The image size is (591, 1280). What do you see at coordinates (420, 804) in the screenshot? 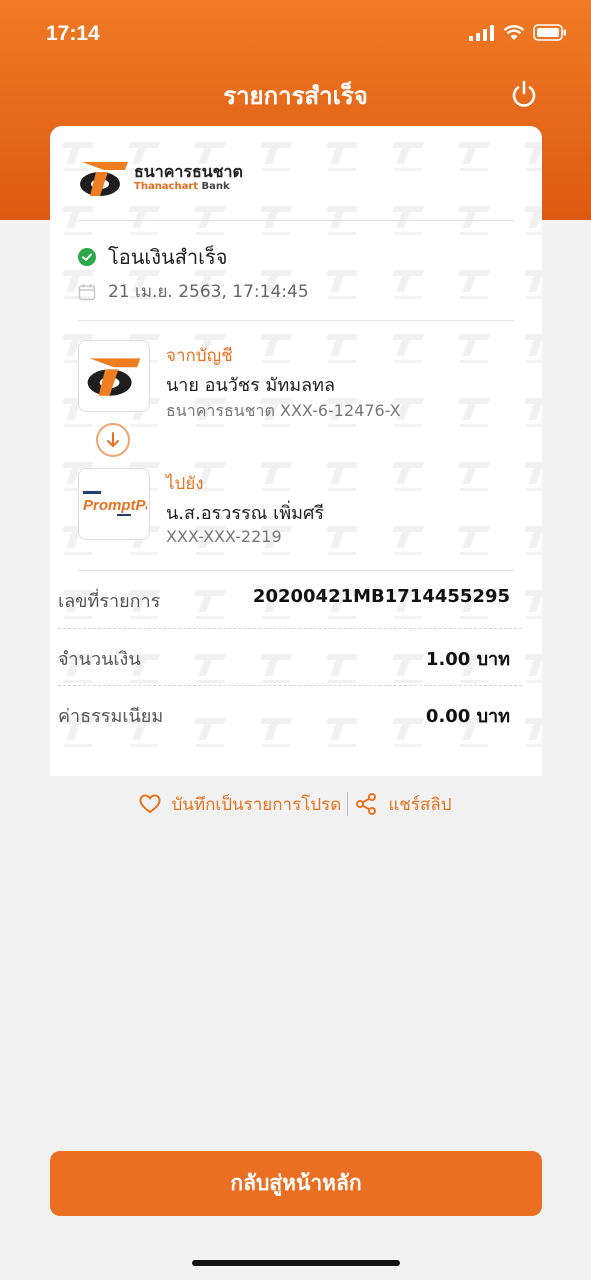
I see `share-slip-label: แชร์สลิป` at bounding box center [420, 804].